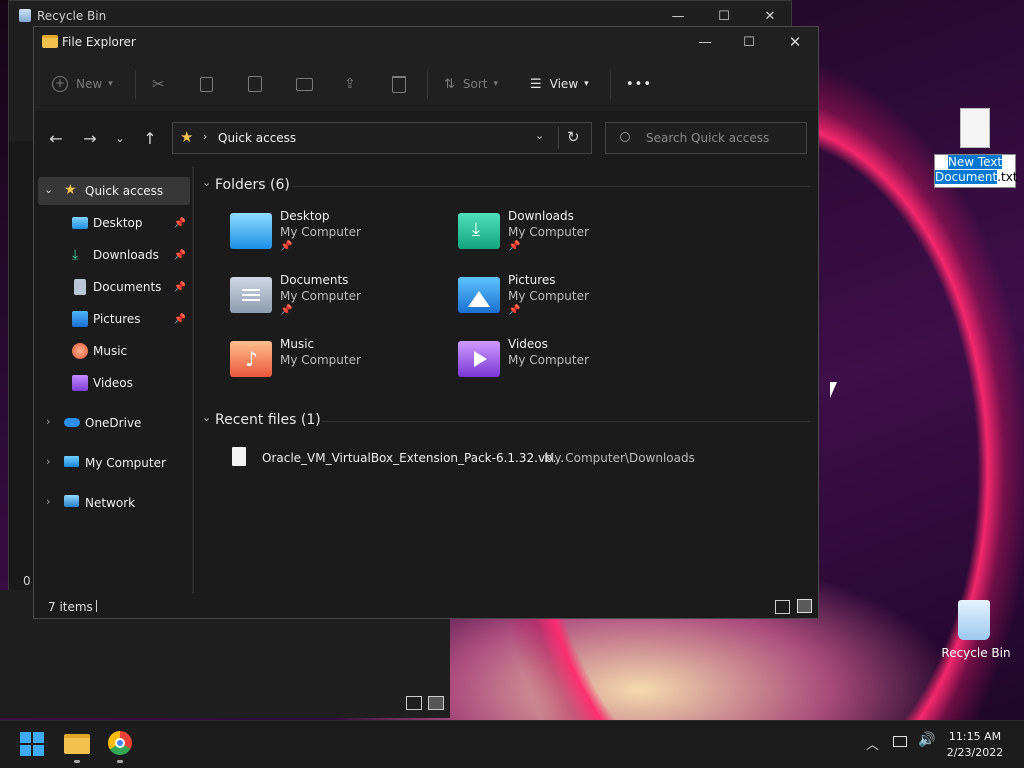  What do you see at coordinates (350, 84) in the screenshot?
I see `share-button: ⇪` at bounding box center [350, 84].